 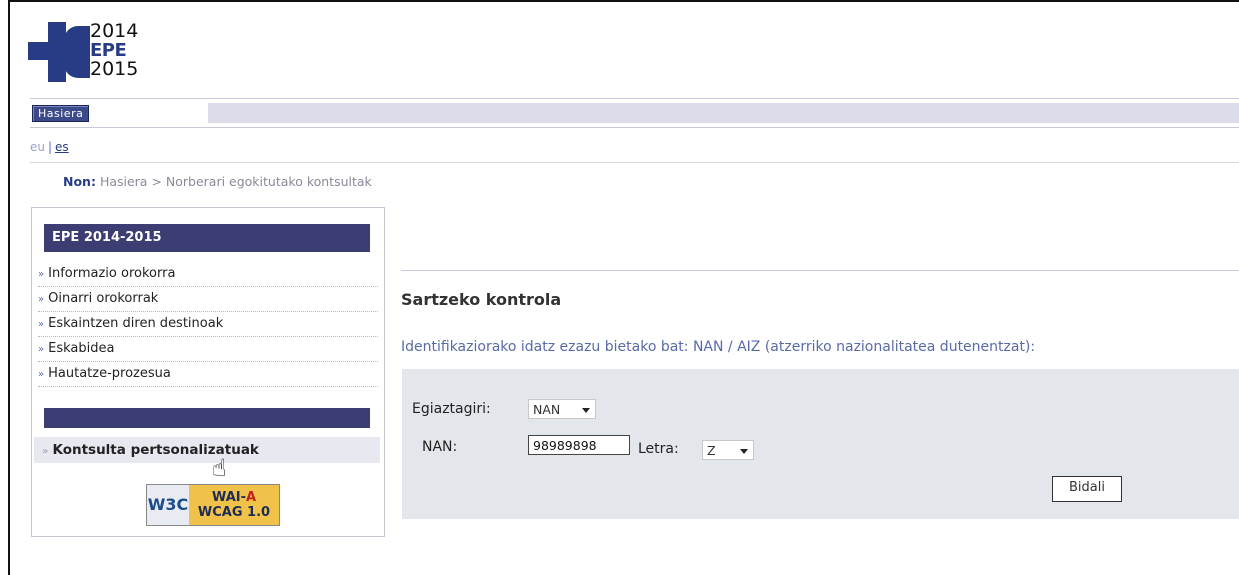 What do you see at coordinates (579, 445) in the screenshot?
I see `nan-input` at bounding box center [579, 445].